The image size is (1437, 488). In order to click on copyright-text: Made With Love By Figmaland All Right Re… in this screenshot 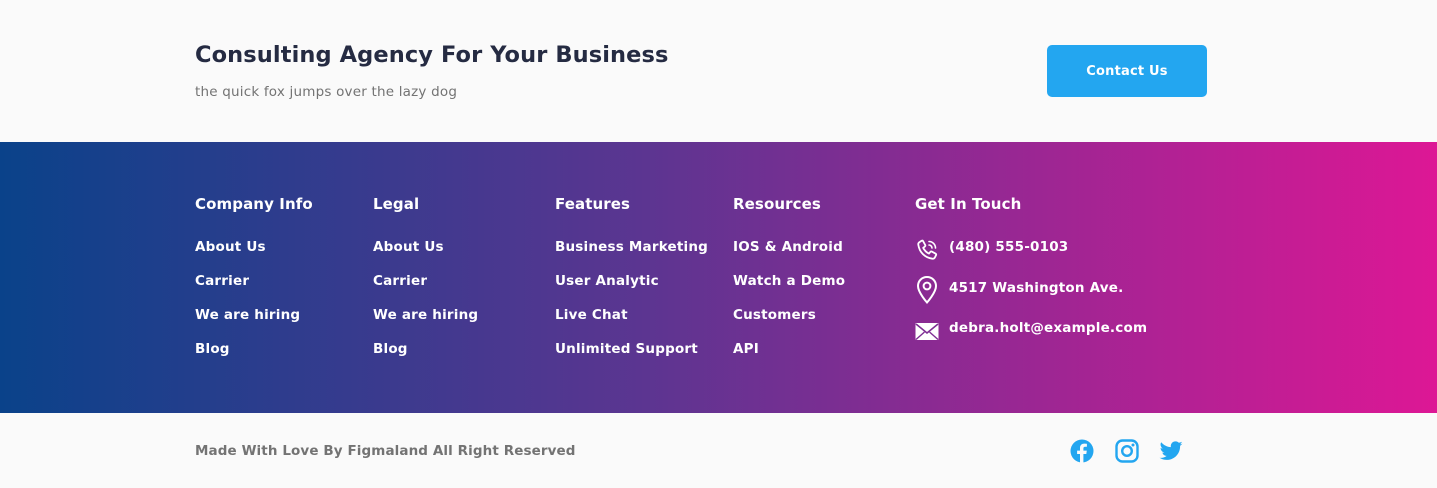, I will do `click(385, 451)`.